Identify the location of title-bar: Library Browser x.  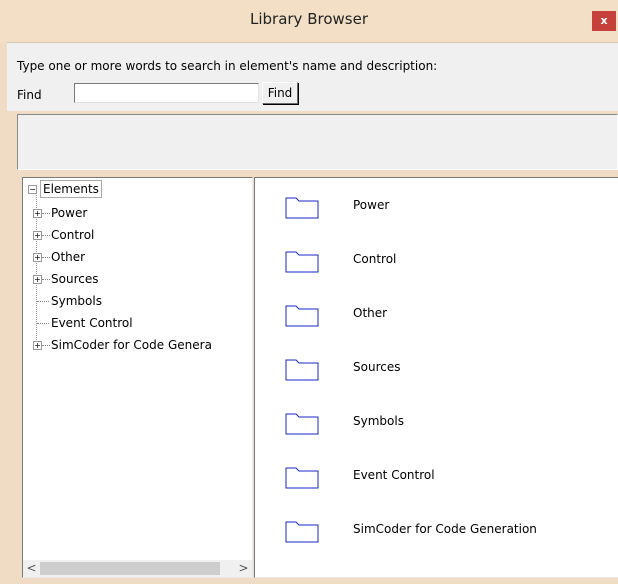
(309, 21).